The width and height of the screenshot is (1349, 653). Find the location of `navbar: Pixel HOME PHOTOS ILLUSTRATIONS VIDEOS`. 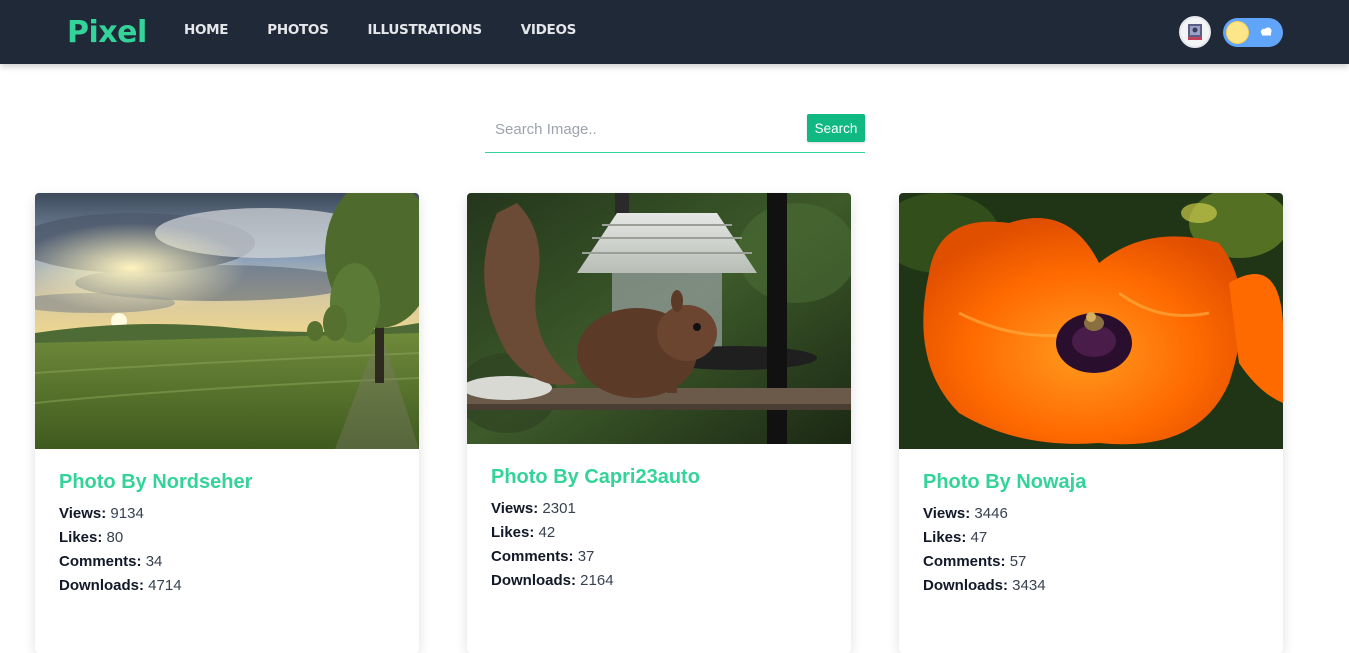

navbar: Pixel HOME PHOTOS ILLUSTRATIONS VIDEOS is located at coordinates (674, 32).